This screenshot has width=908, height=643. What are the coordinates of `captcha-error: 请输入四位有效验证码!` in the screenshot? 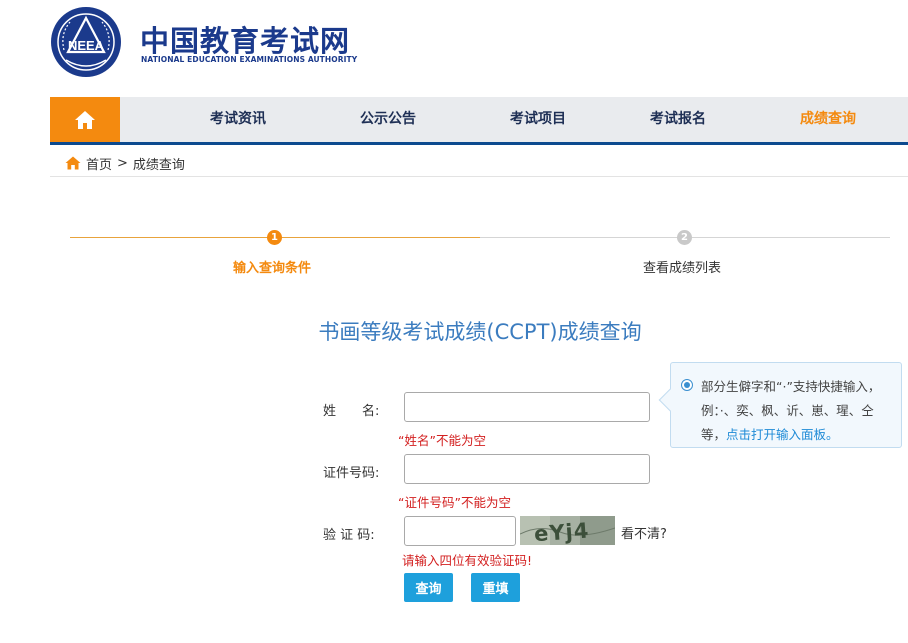 It's located at (467, 560).